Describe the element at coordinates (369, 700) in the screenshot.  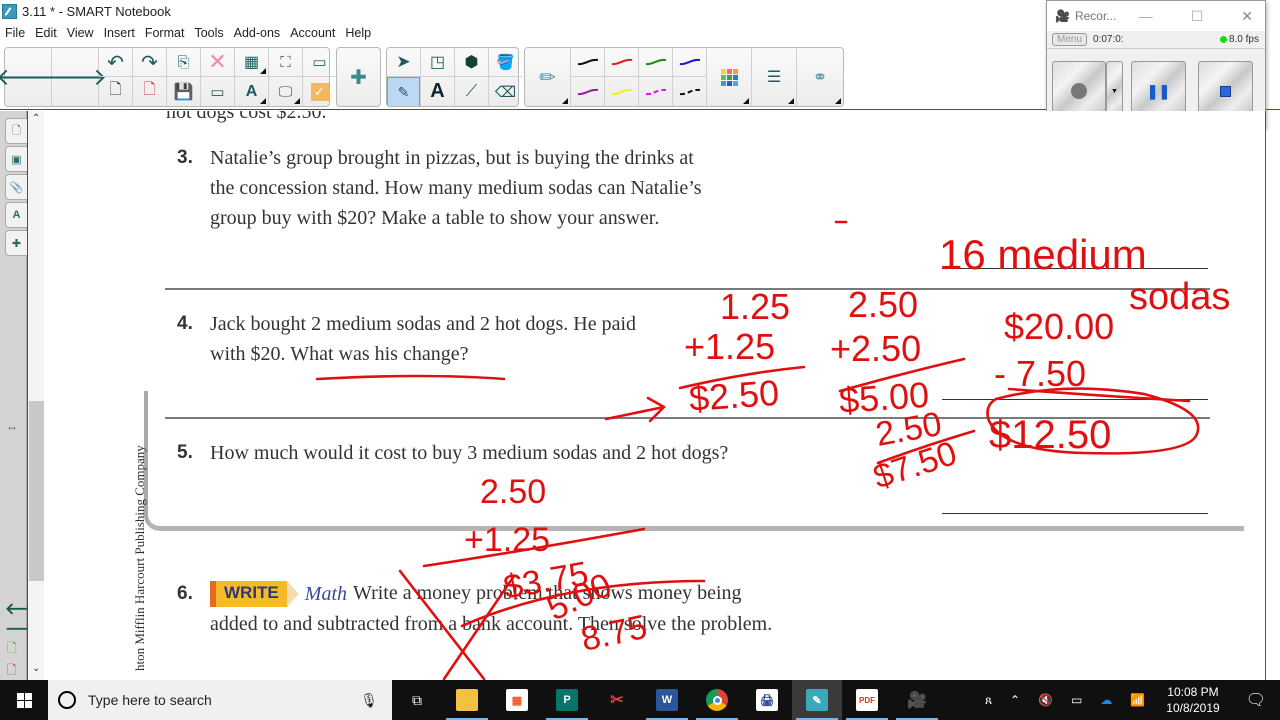
I see `microphone-icon: 🎙` at that location.